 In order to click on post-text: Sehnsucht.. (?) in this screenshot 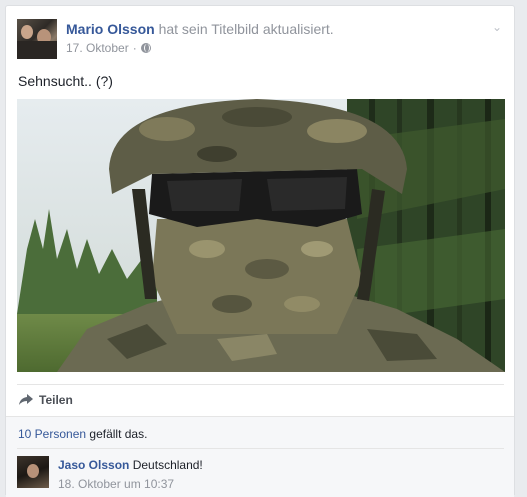, I will do `click(65, 81)`.